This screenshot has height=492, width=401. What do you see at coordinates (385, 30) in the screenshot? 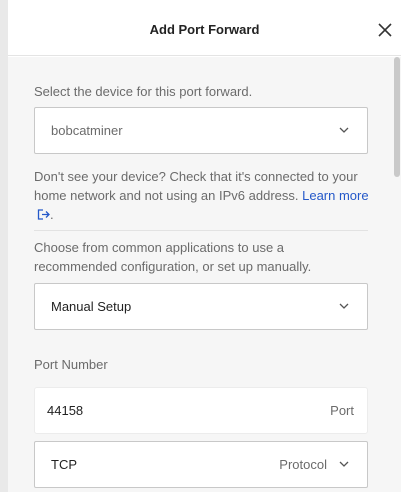
I see `close-icon` at bounding box center [385, 30].